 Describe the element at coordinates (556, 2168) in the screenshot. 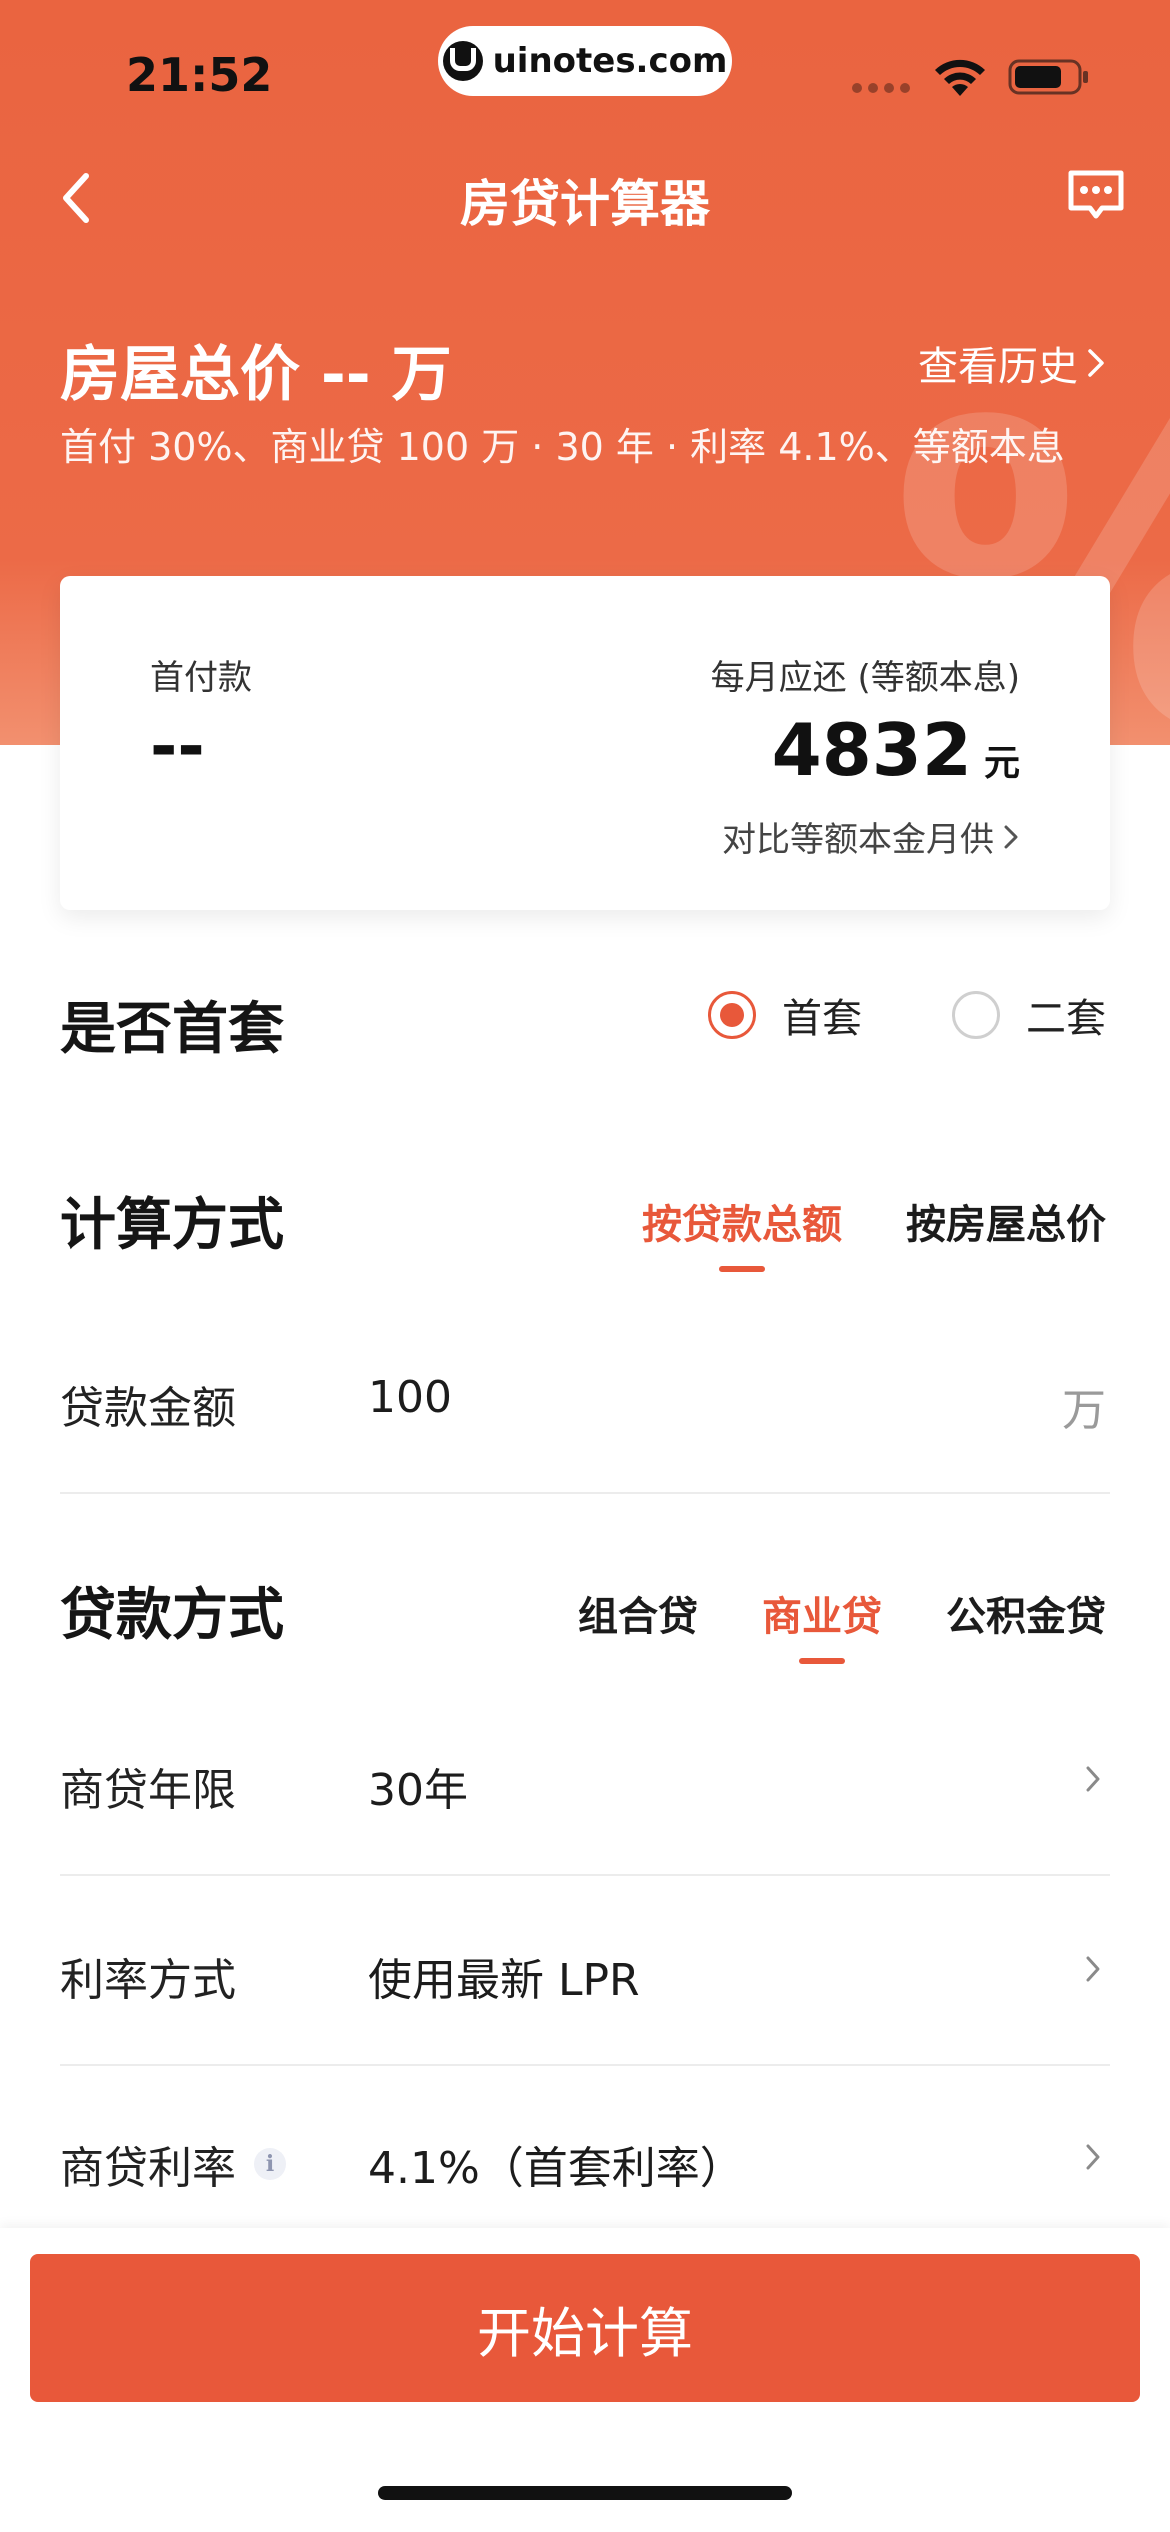

I see `commercial-rate-value: 4.1%（首套利率）` at that location.